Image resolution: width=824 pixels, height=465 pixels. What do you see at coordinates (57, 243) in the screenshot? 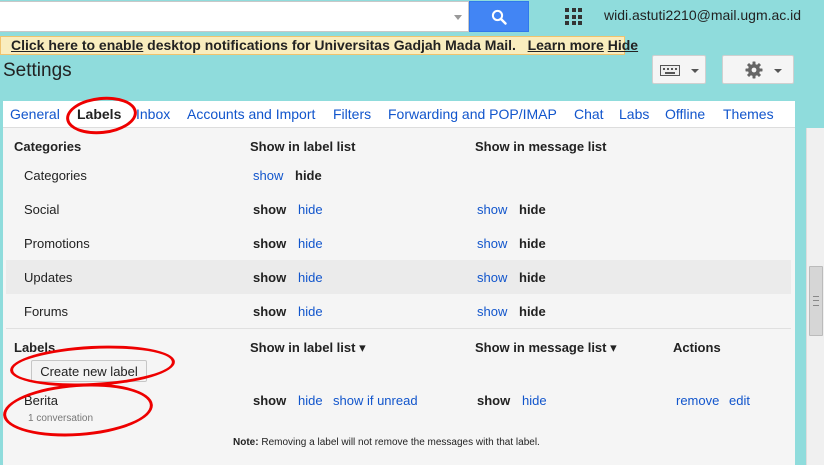
I see `category-name: Promotions` at bounding box center [57, 243].